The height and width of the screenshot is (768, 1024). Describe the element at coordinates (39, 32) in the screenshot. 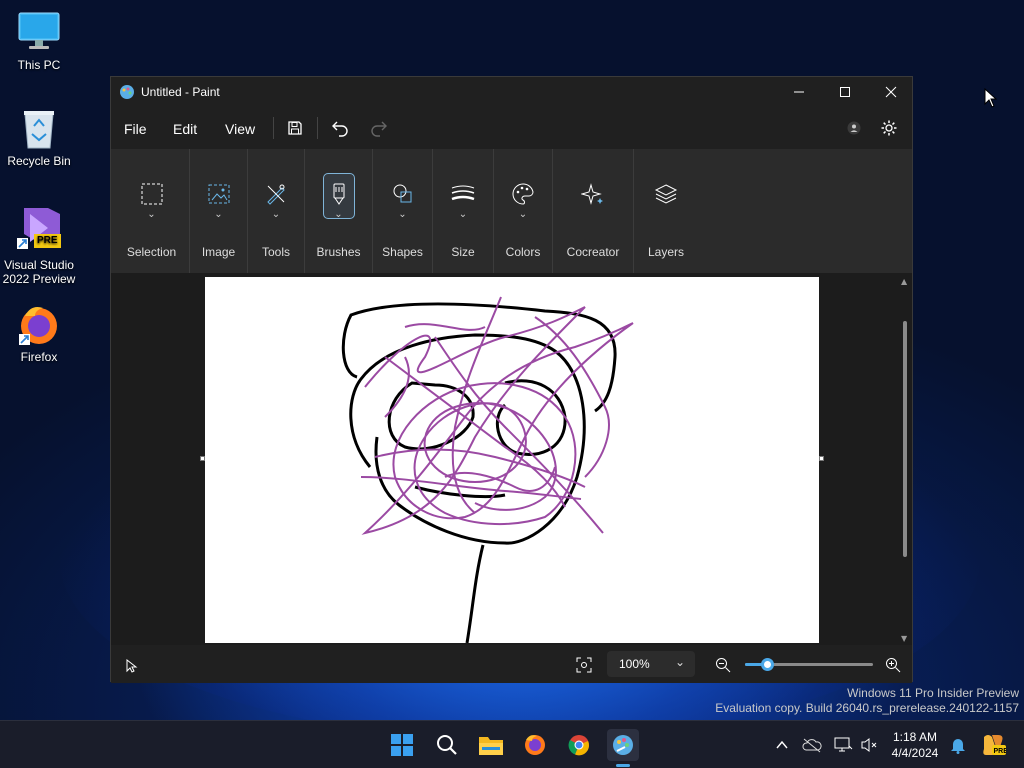

I see `monitor-icon` at that location.